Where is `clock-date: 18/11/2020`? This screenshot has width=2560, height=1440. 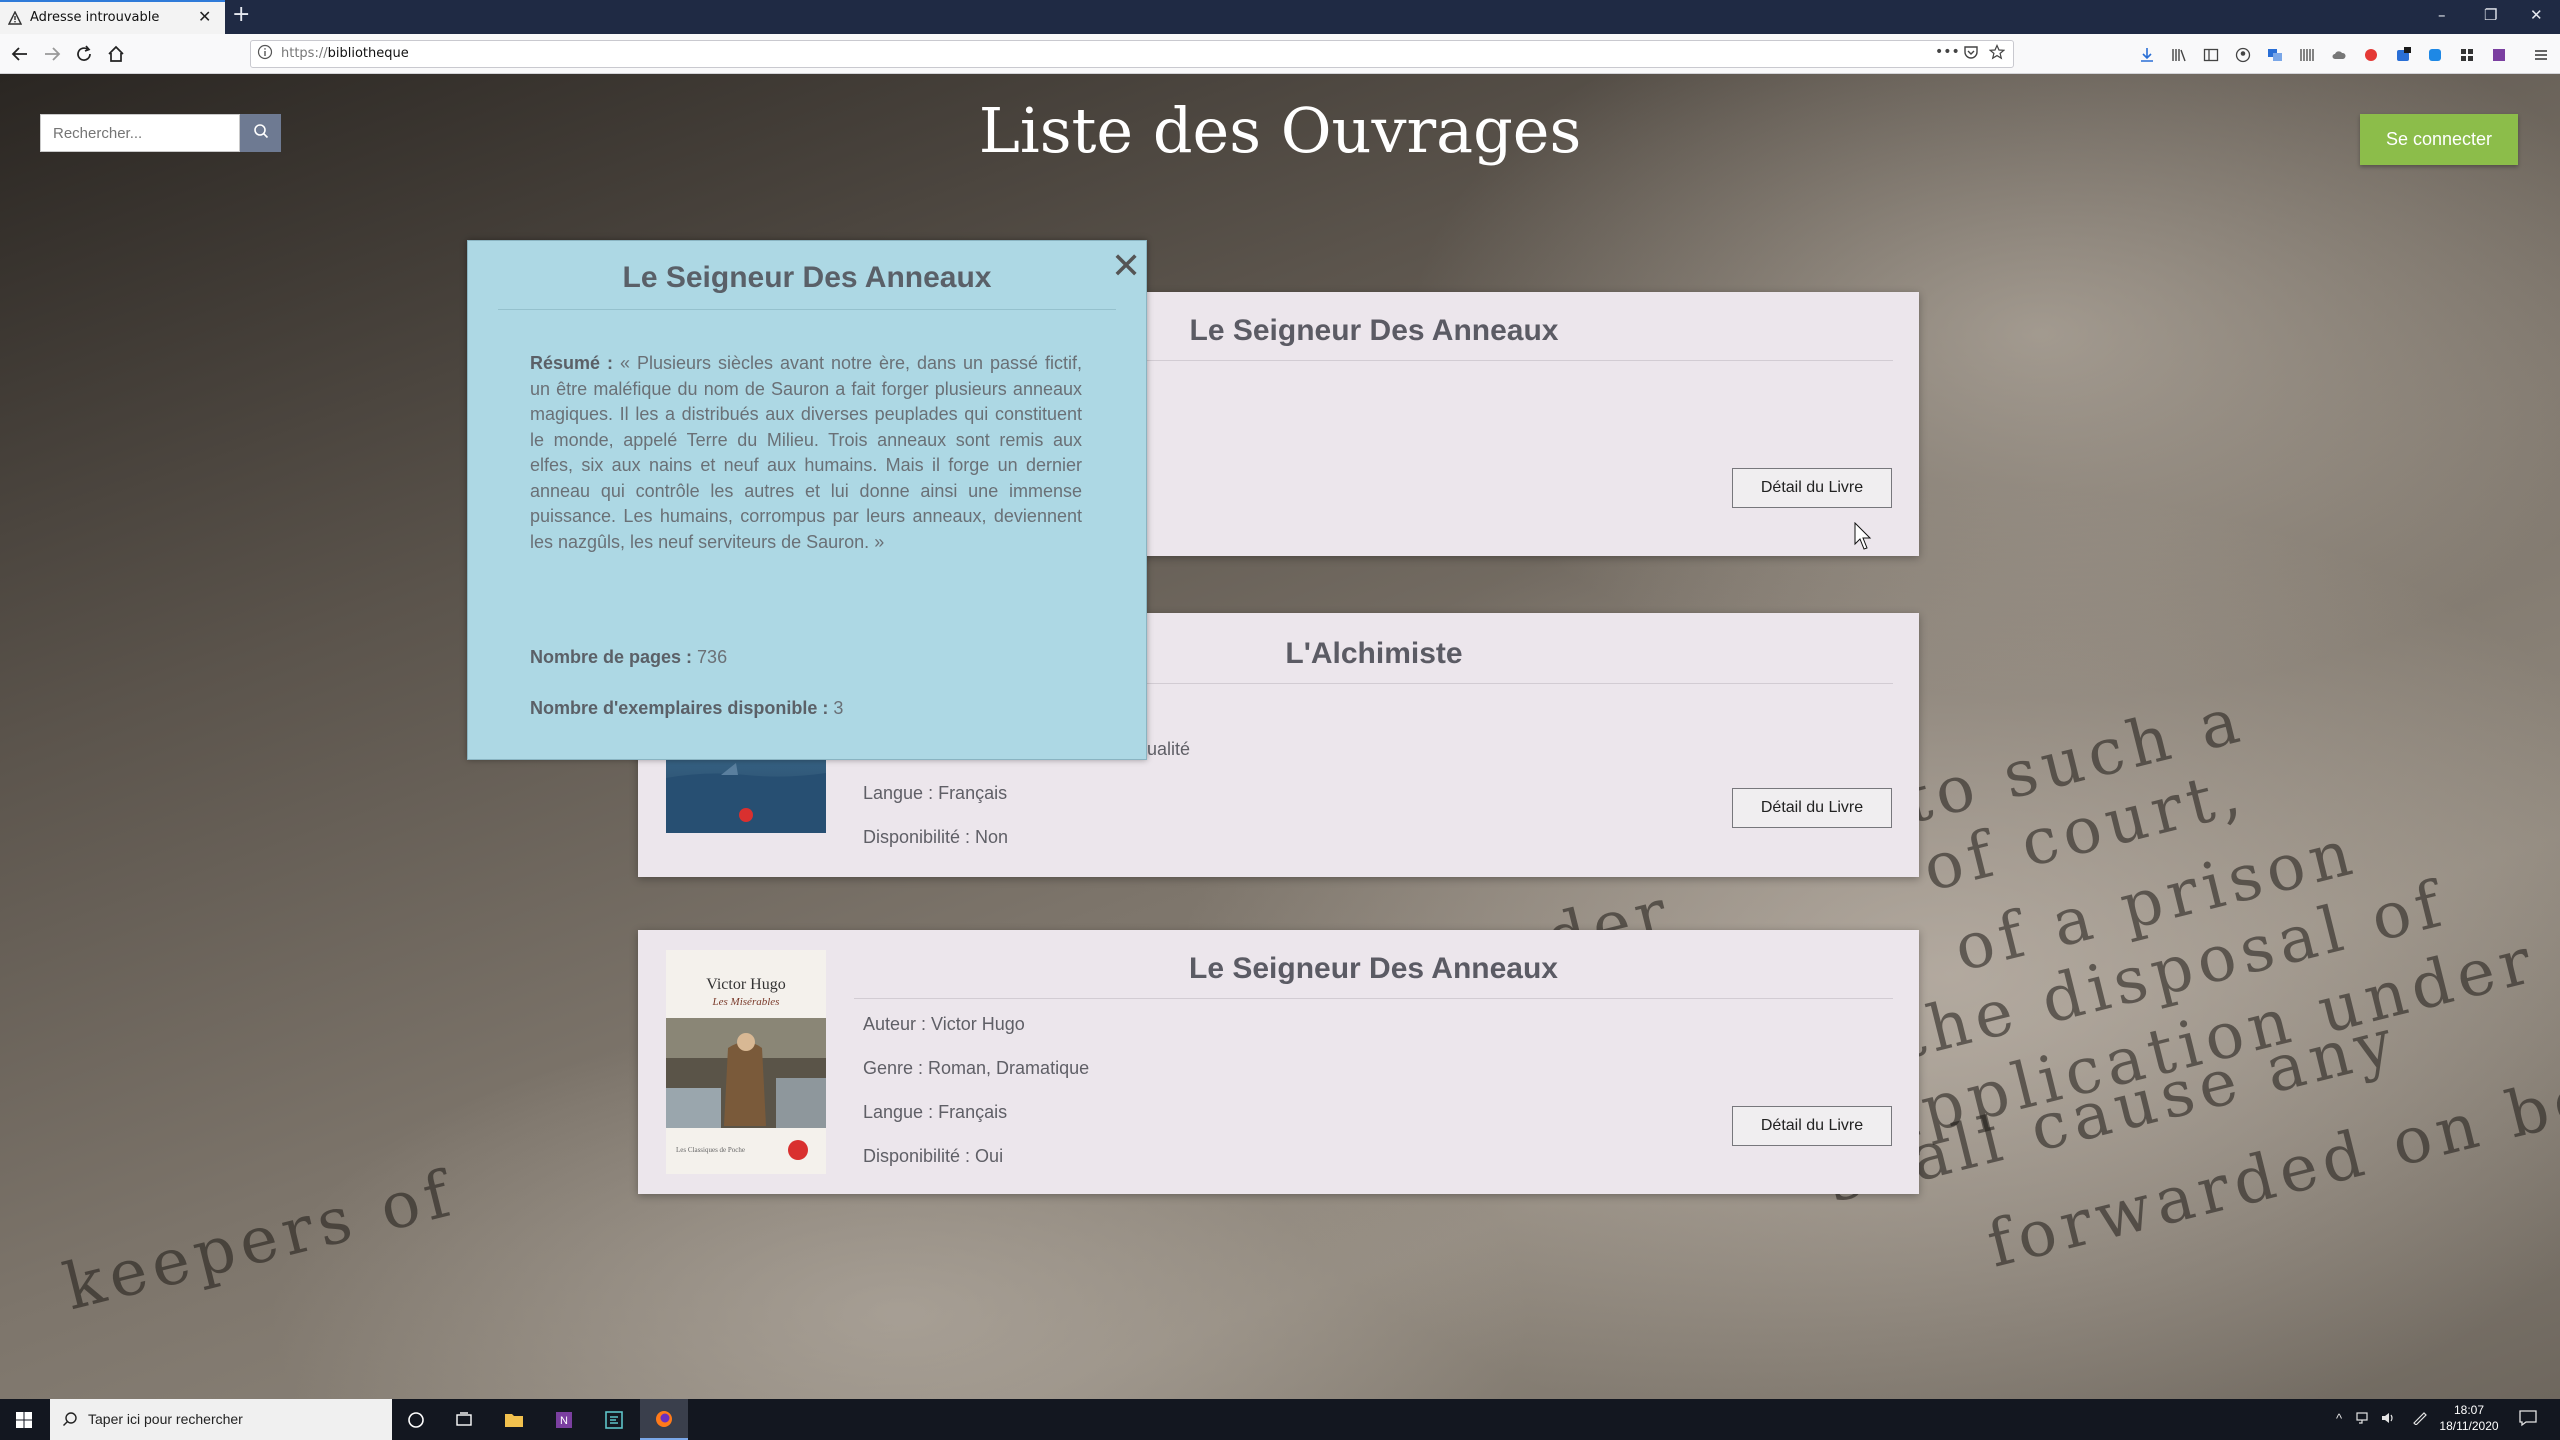 clock-date: 18/11/2020 is located at coordinates (2469, 1426).